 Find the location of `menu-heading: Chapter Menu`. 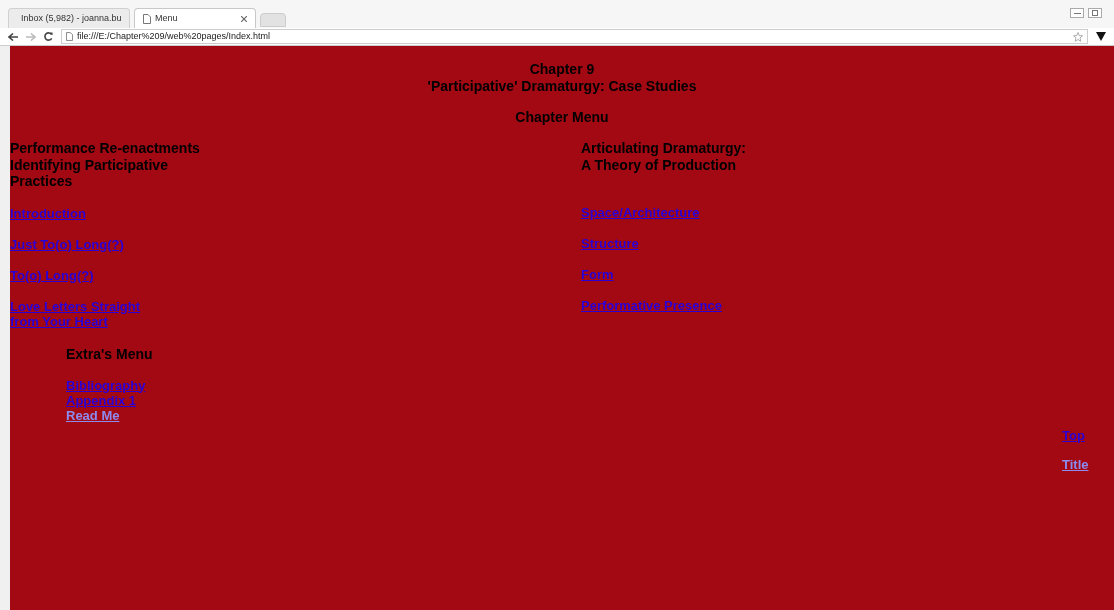

menu-heading: Chapter Menu is located at coordinates (562, 117).